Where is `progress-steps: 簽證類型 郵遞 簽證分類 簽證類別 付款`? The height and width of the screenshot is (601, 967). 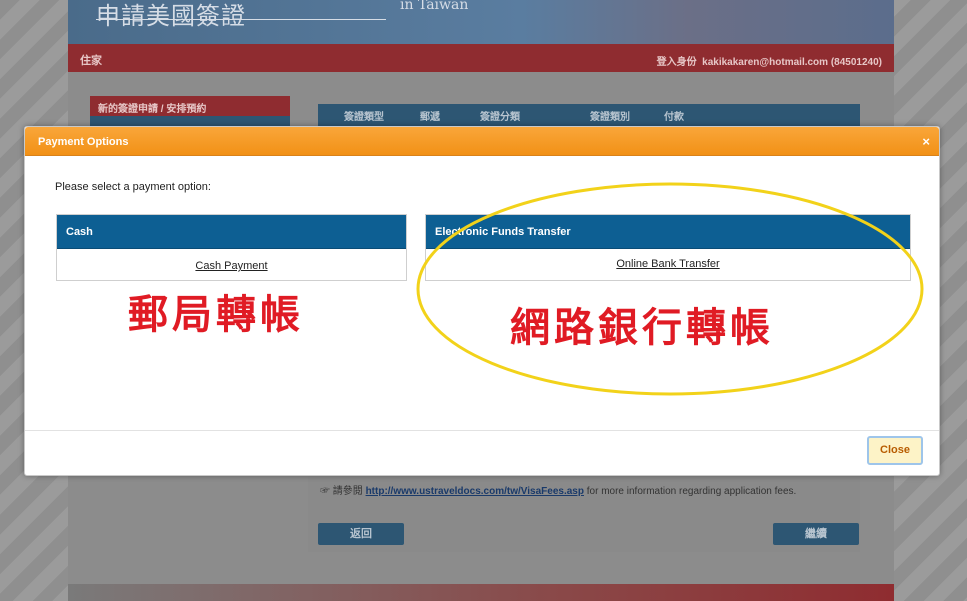
progress-steps: 簽證類型 郵遞 簽證分類 簽證類別 付款 is located at coordinates (589, 116).